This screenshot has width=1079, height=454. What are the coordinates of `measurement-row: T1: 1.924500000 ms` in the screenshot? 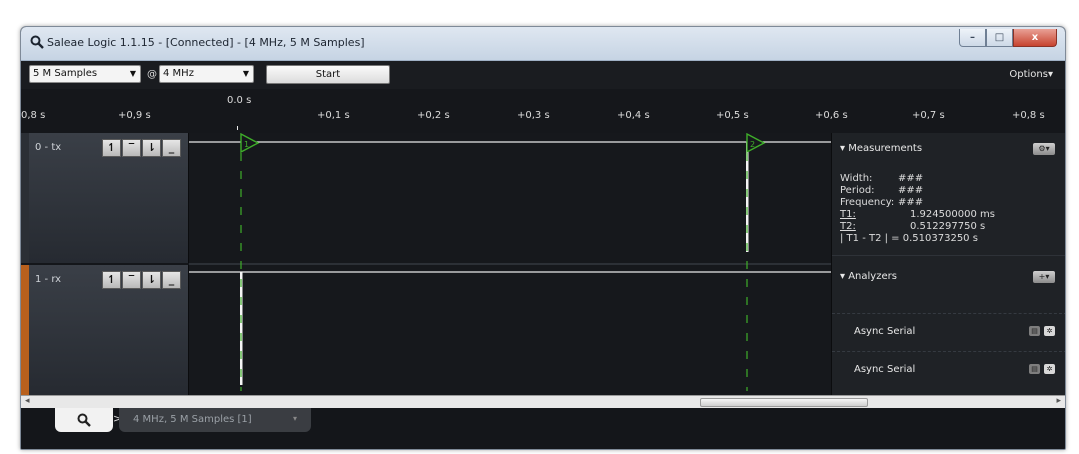 It's located at (917, 214).